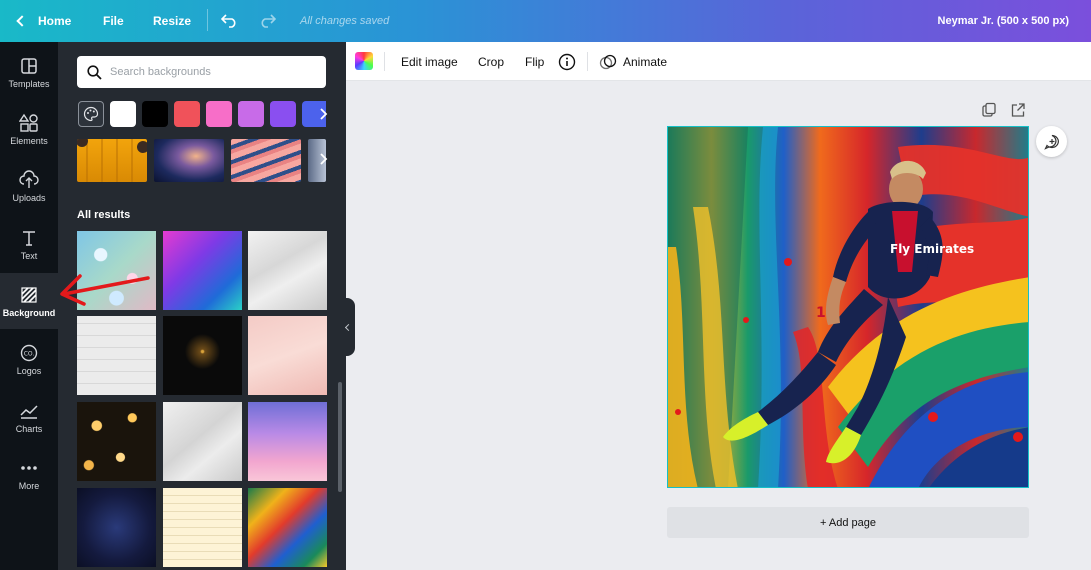  I want to click on rail-item-uploads: Uploads, so click(29, 186).